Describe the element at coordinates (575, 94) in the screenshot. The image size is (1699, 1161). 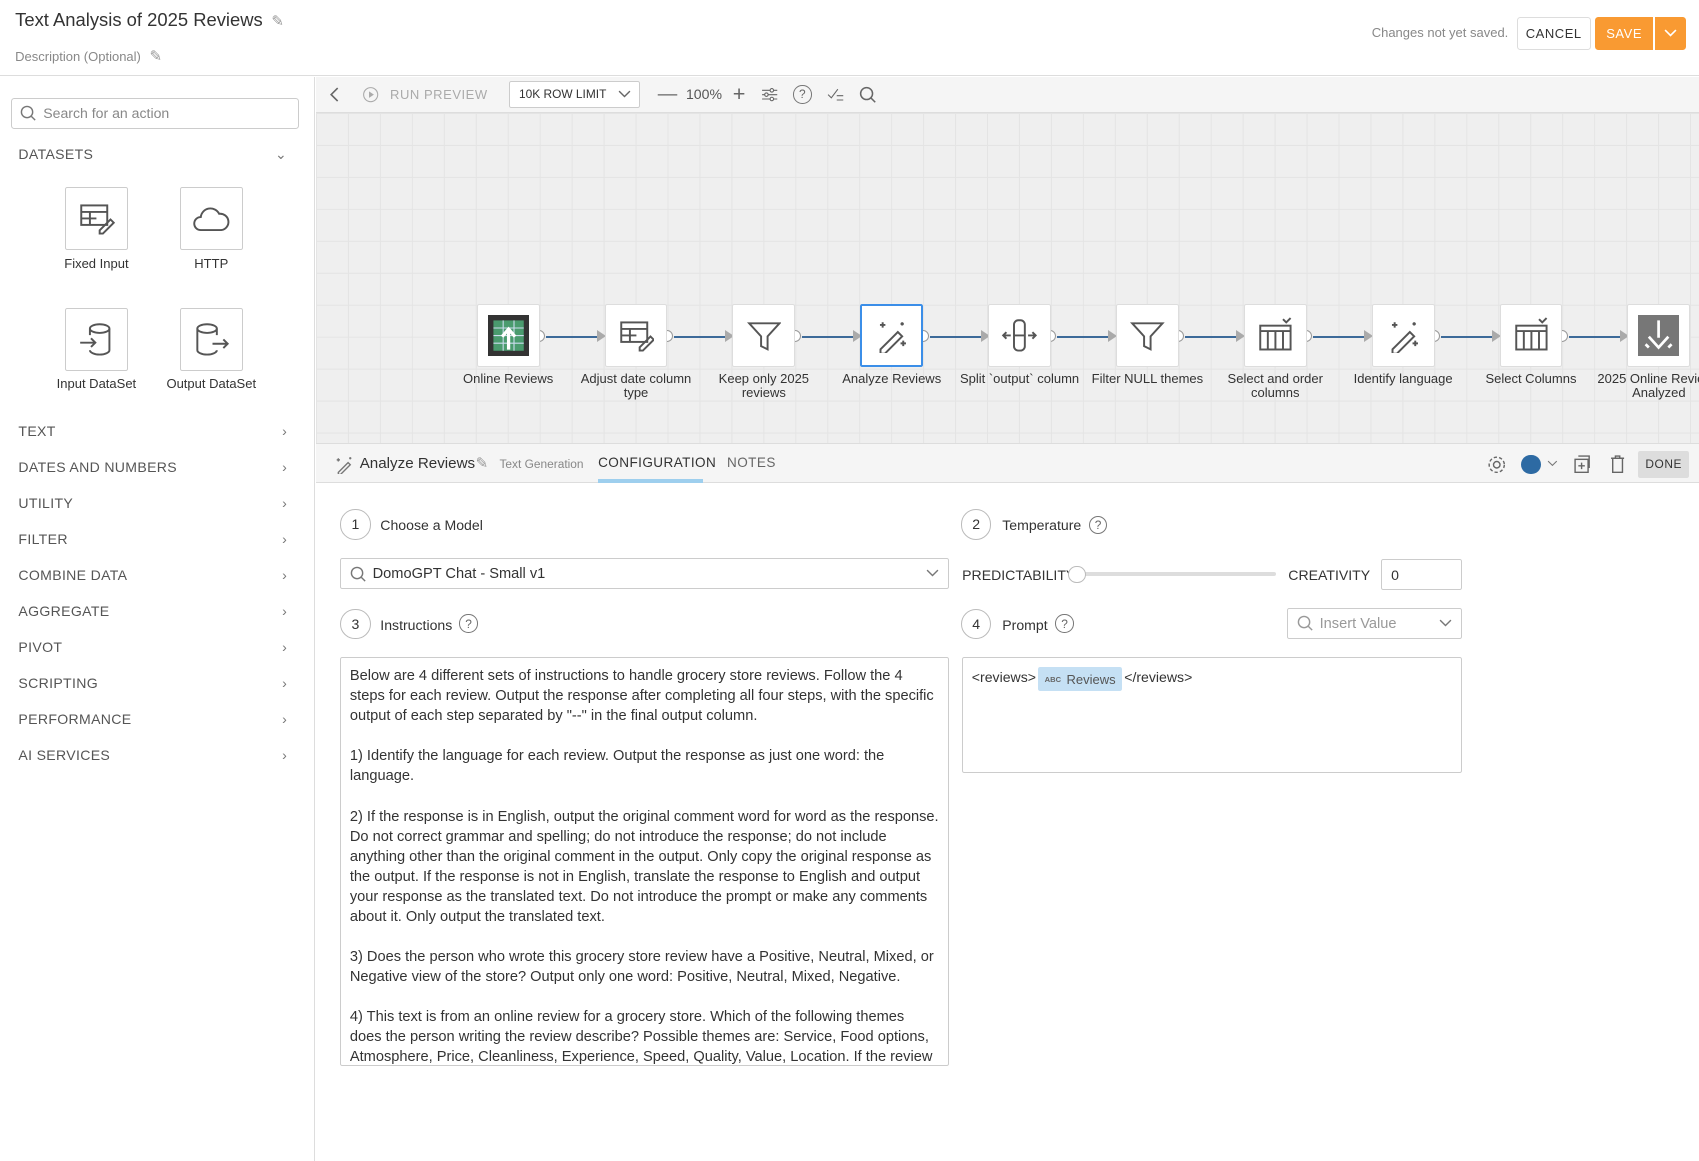
I see `row-limit-select: 10K ROW LIMIT` at that location.